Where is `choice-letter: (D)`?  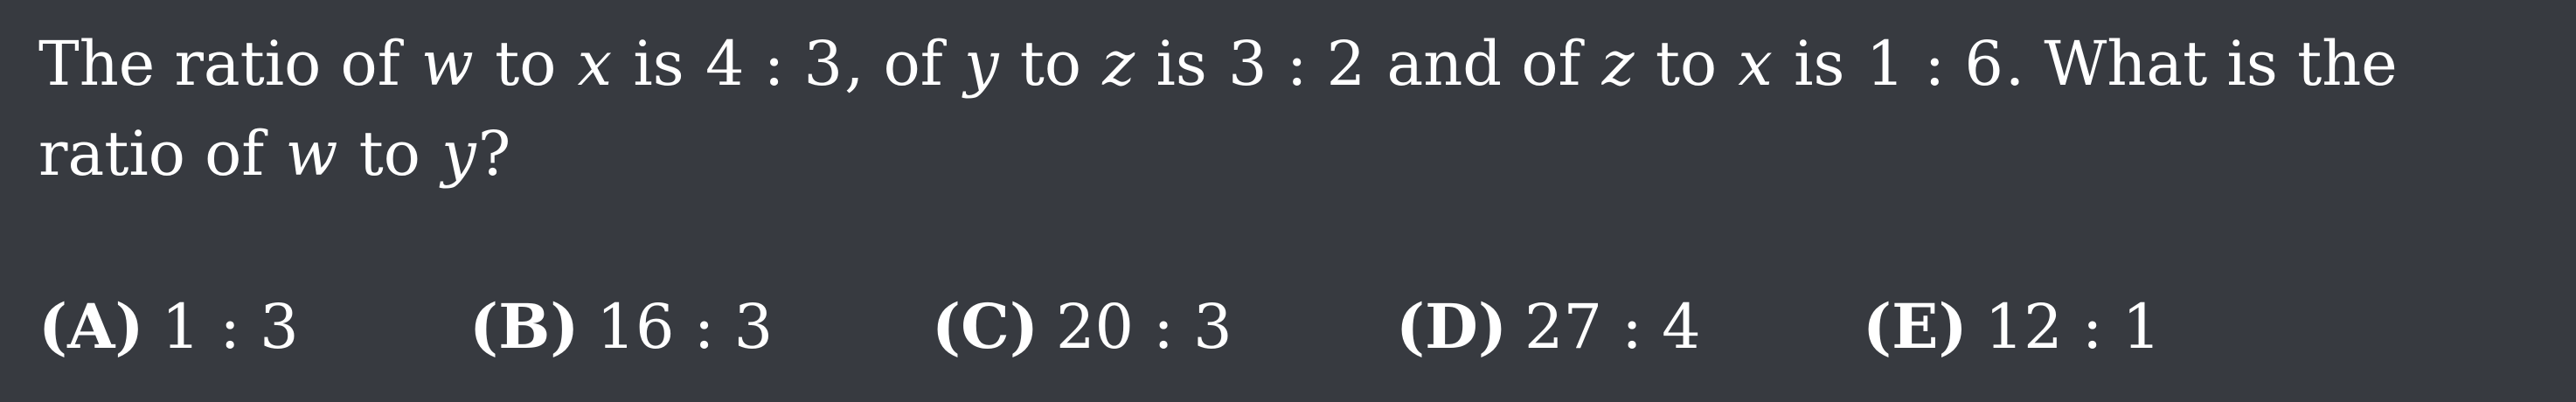 choice-letter: (D) is located at coordinates (1452, 326).